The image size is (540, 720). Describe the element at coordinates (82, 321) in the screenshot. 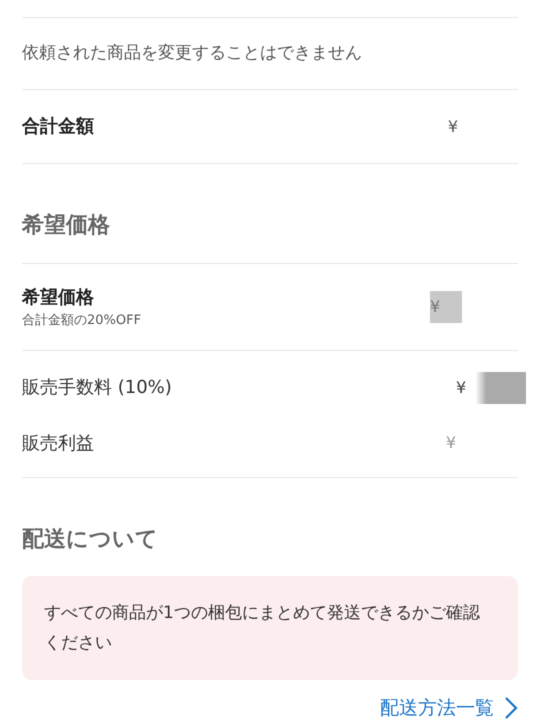

I see `desired-price-note: 合計金額の20%OFF` at that location.